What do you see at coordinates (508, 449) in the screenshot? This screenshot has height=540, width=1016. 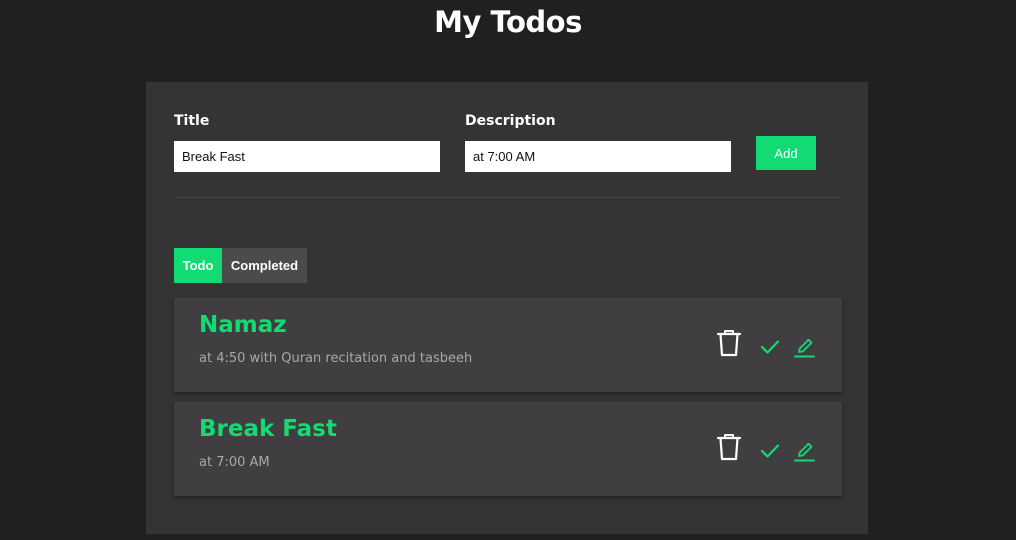 I see `todo-item: Break Fast at 7:00 AM` at bounding box center [508, 449].